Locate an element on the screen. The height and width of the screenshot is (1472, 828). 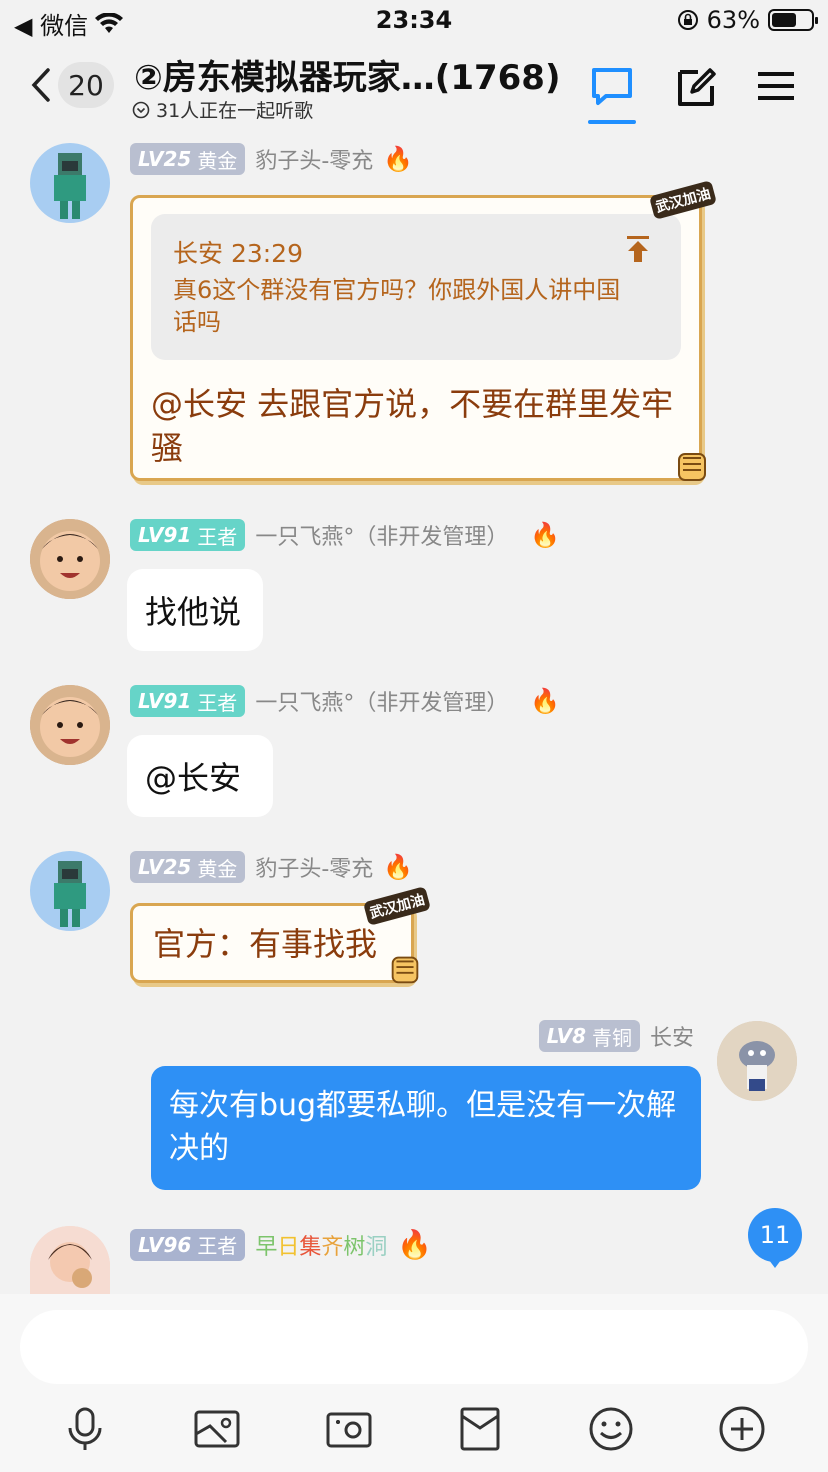
message-text: @长安 去跟官方说，不要在群里发牢骚 is located at coordinates (412, 426).